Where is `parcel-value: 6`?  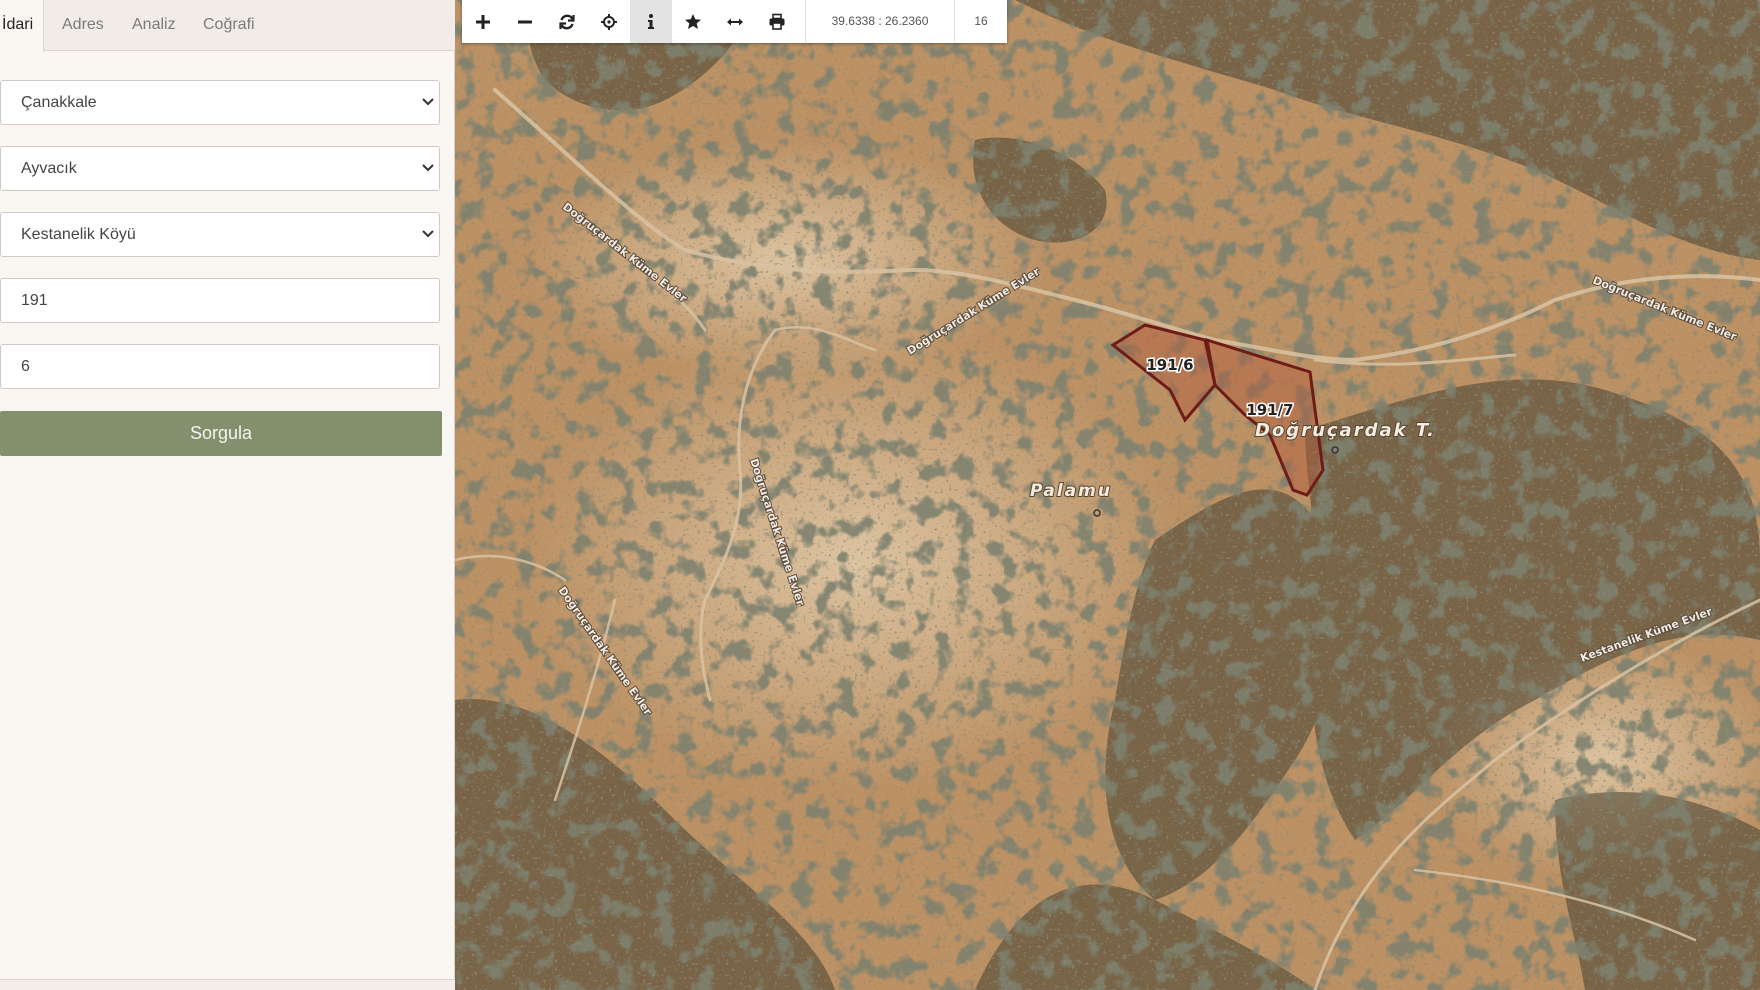
parcel-value: 6 is located at coordinates (25, 366).